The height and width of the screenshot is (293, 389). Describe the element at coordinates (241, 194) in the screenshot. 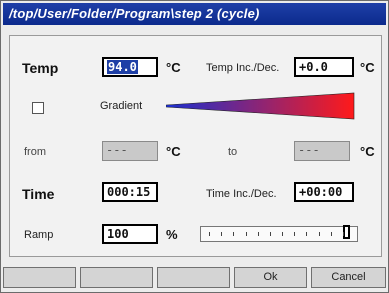

I see `time-inc-label: Time Inc./Dec.` at that location.